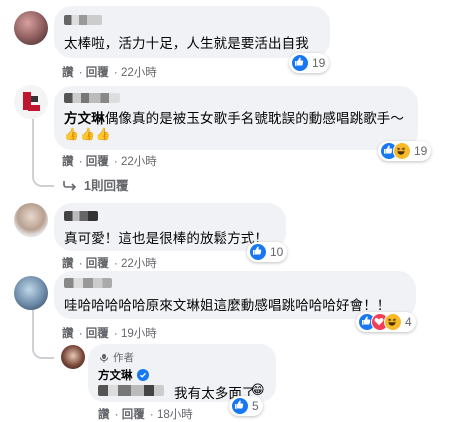 This screenshot has height=422, width=466. What do you see at coordinates (70, 185) in the screenshot?
I see `reply-arrow-icon` at bounding box center [70, 185].